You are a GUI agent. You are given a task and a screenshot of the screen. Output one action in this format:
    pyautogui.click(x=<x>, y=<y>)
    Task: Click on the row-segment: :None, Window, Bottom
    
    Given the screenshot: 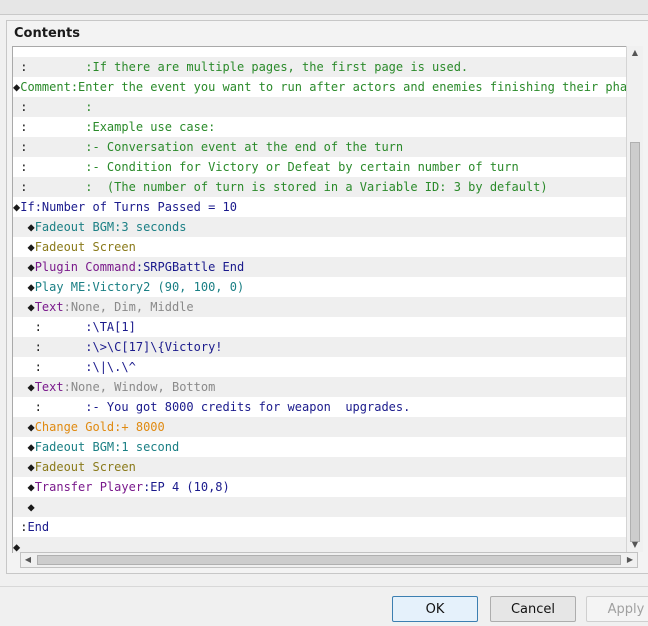 What is the action you would take?
    pyautogui.click(x=139, y=387)
    